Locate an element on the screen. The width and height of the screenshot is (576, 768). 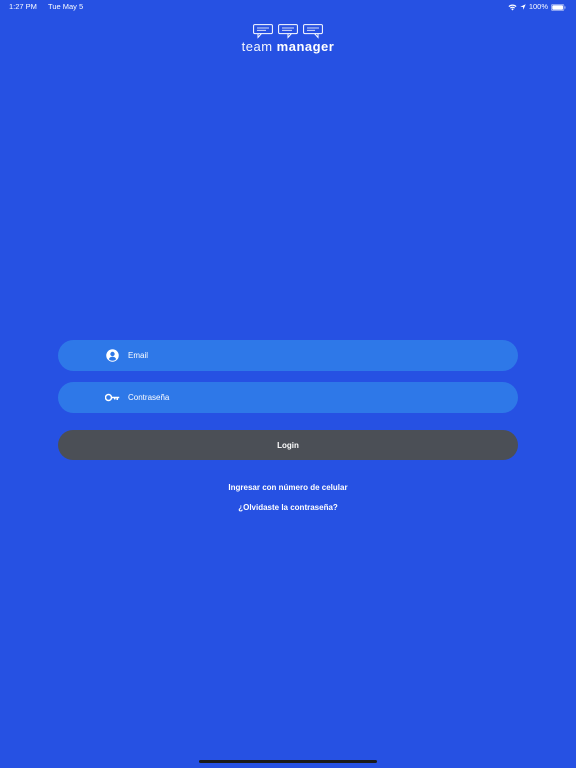
email-field-container is located at coordinates (288, 355).